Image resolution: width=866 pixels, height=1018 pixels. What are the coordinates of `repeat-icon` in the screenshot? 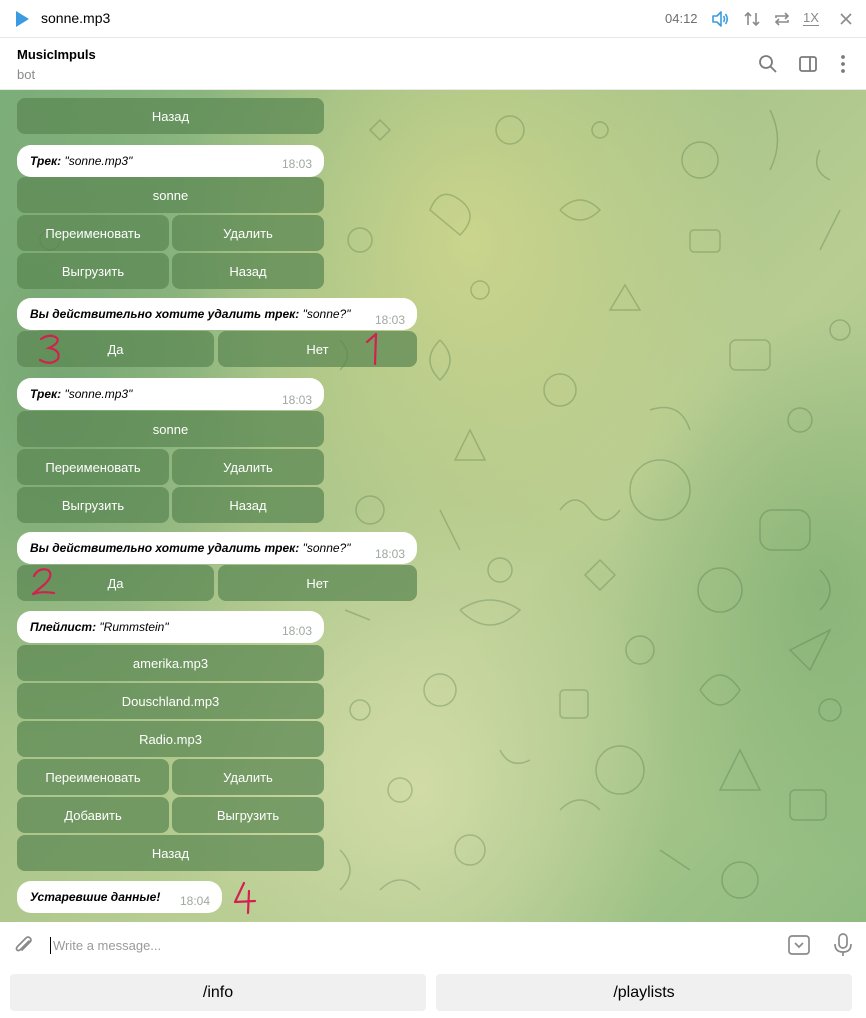 It's located at (782, 19).